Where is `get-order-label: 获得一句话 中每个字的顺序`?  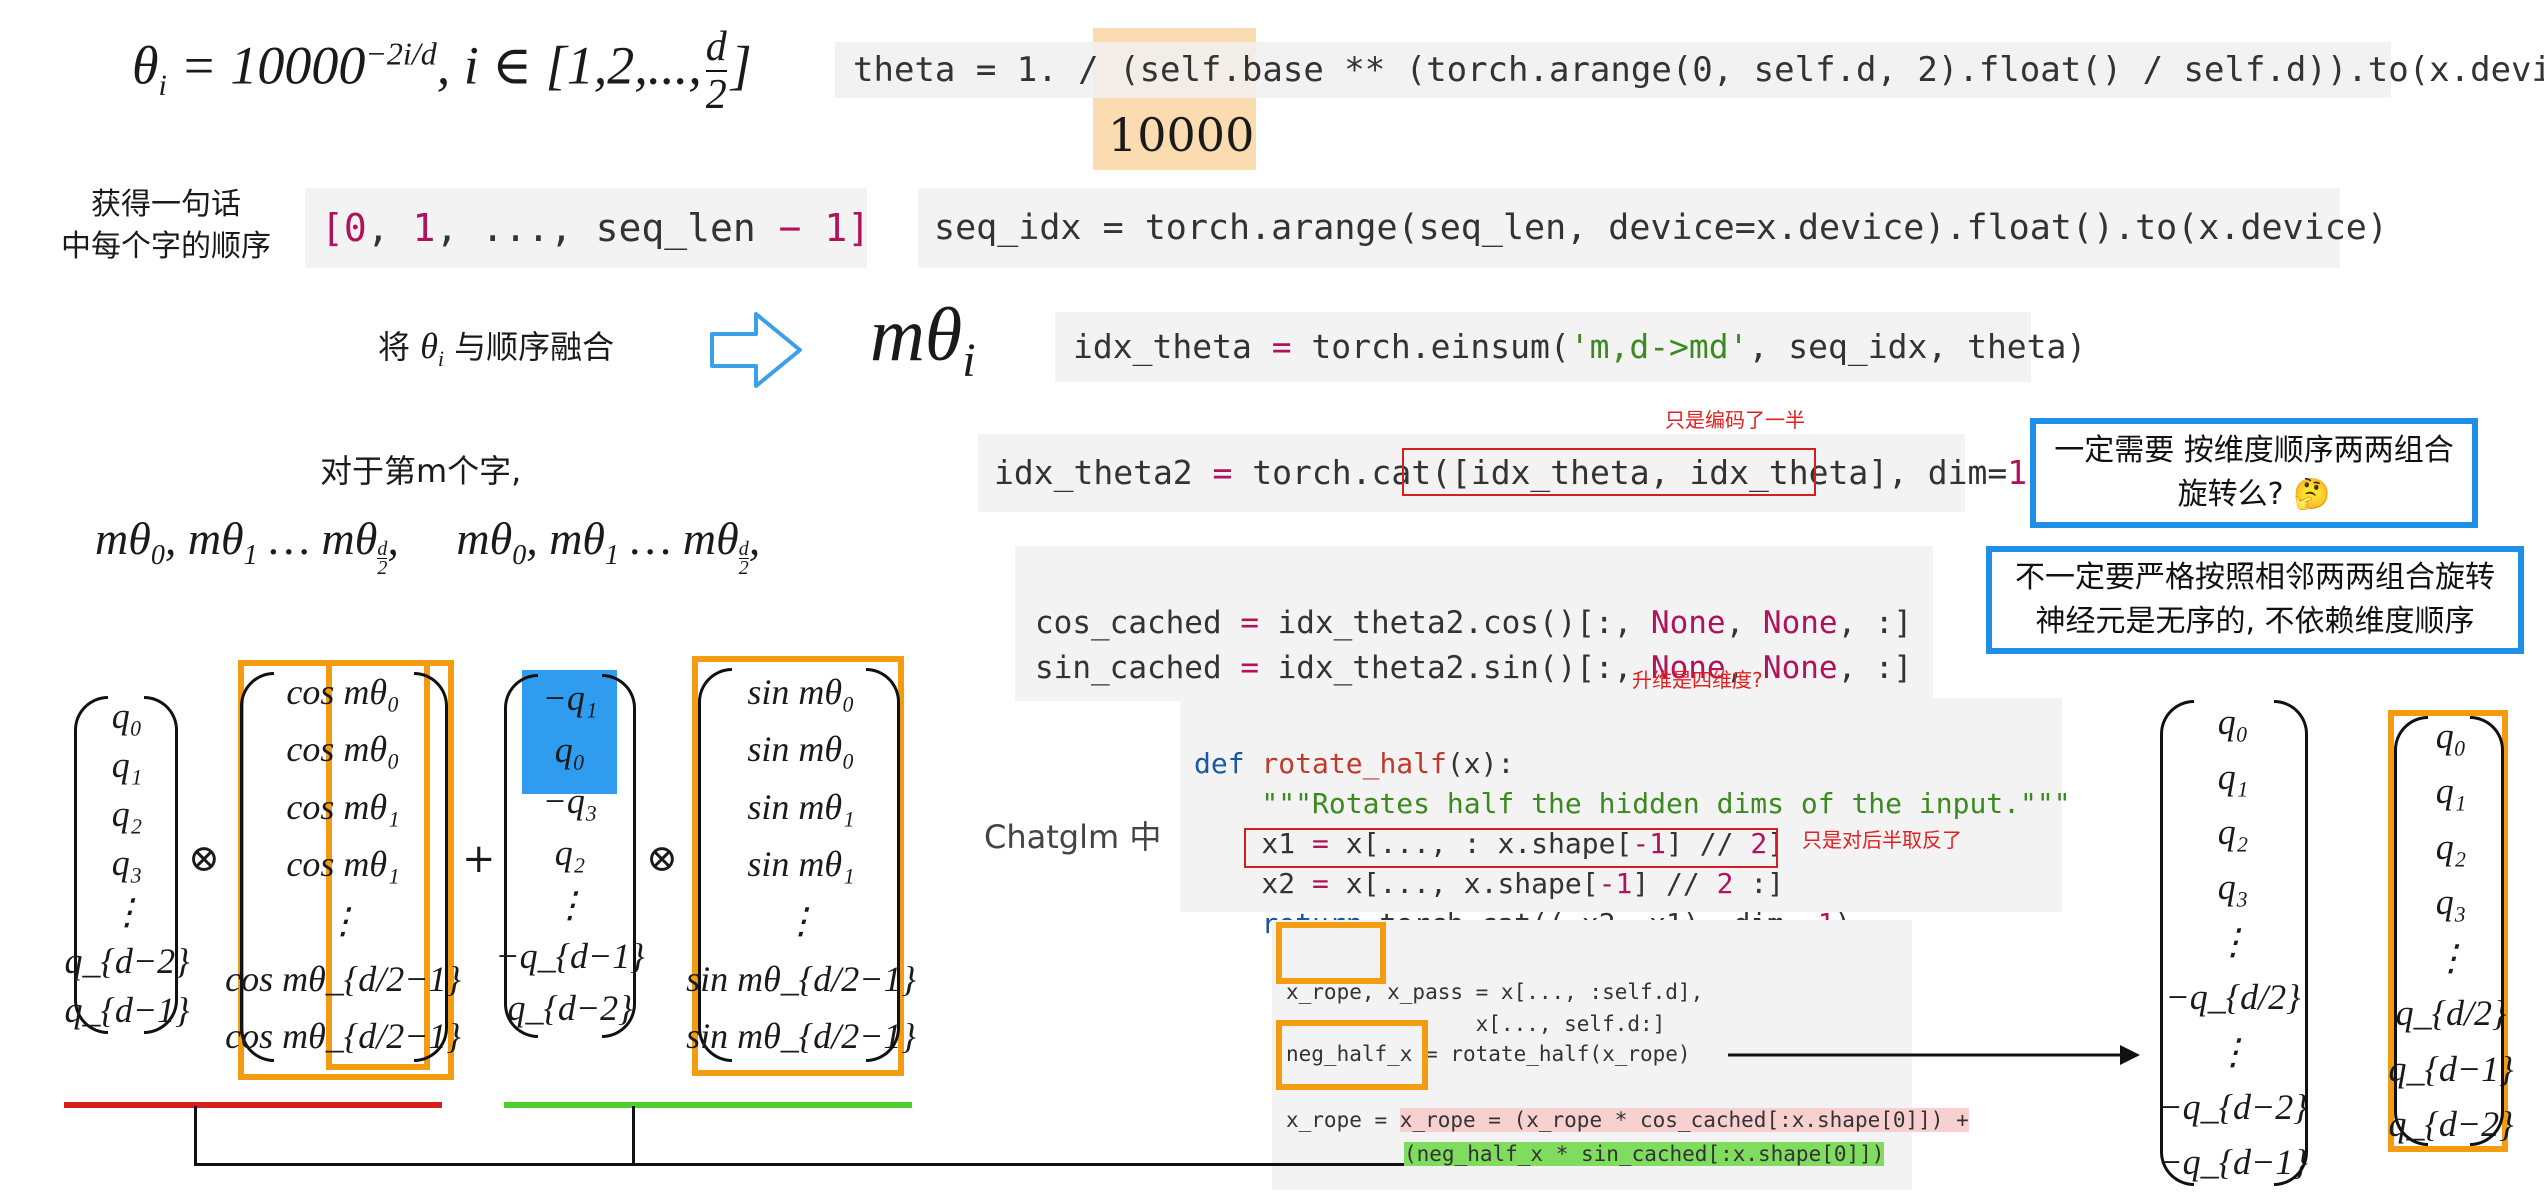 get-order-label: 获得一句话 中每个字的顺序 is located at coordinates (166, 225).